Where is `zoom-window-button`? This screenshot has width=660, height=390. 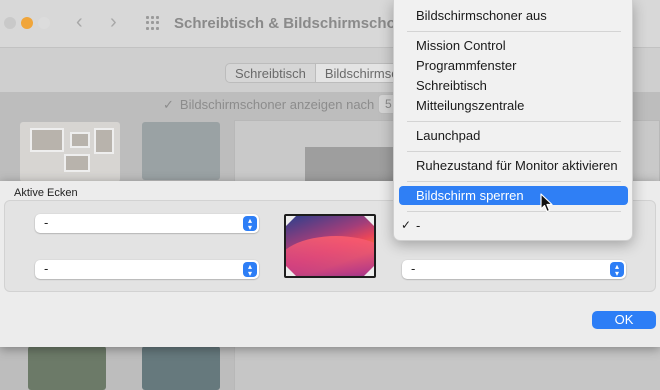 zoom-window-button is located at coordinates (44, 23).